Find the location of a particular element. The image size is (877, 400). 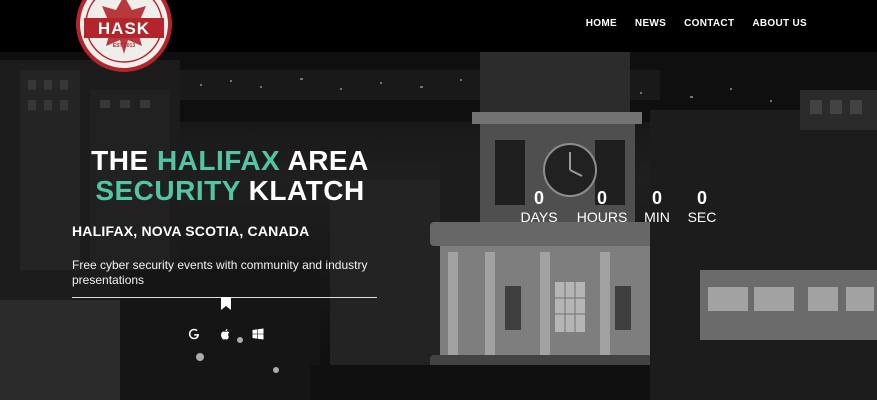

title-line-2: SECURITY KLATCH is located at coordinates (230, 191).